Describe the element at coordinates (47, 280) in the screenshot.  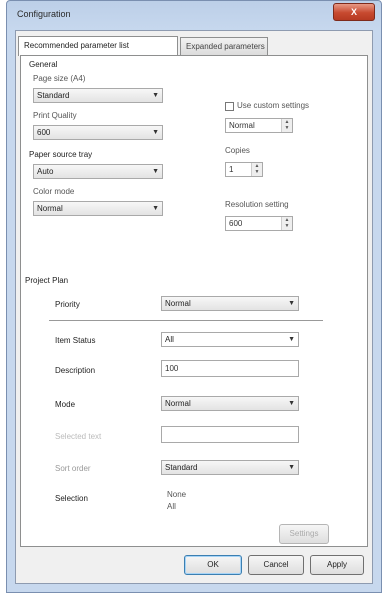
I see `project-section-label: Project Plan` at that location.